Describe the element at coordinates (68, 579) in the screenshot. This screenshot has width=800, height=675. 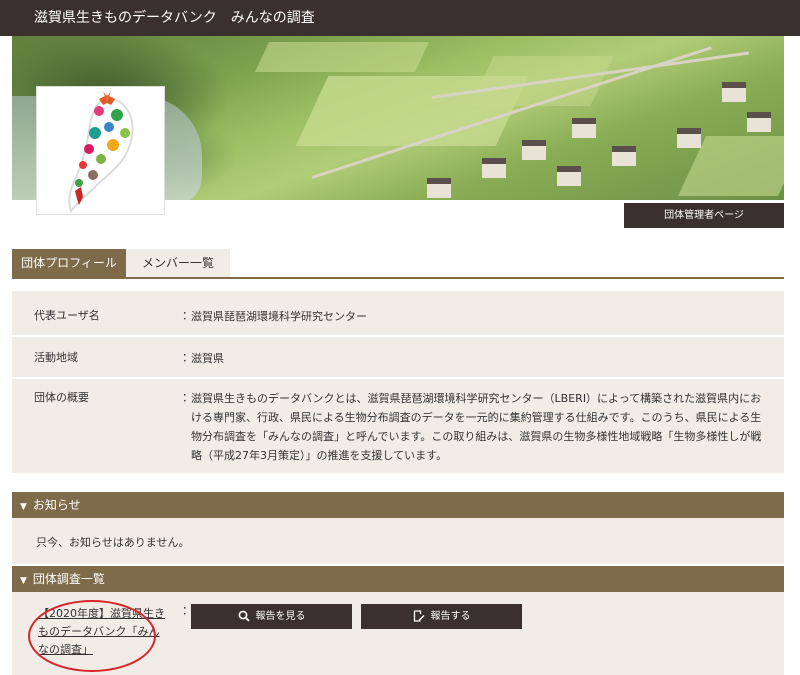
I see `surveys-title: 団体調査一覧` at that location.